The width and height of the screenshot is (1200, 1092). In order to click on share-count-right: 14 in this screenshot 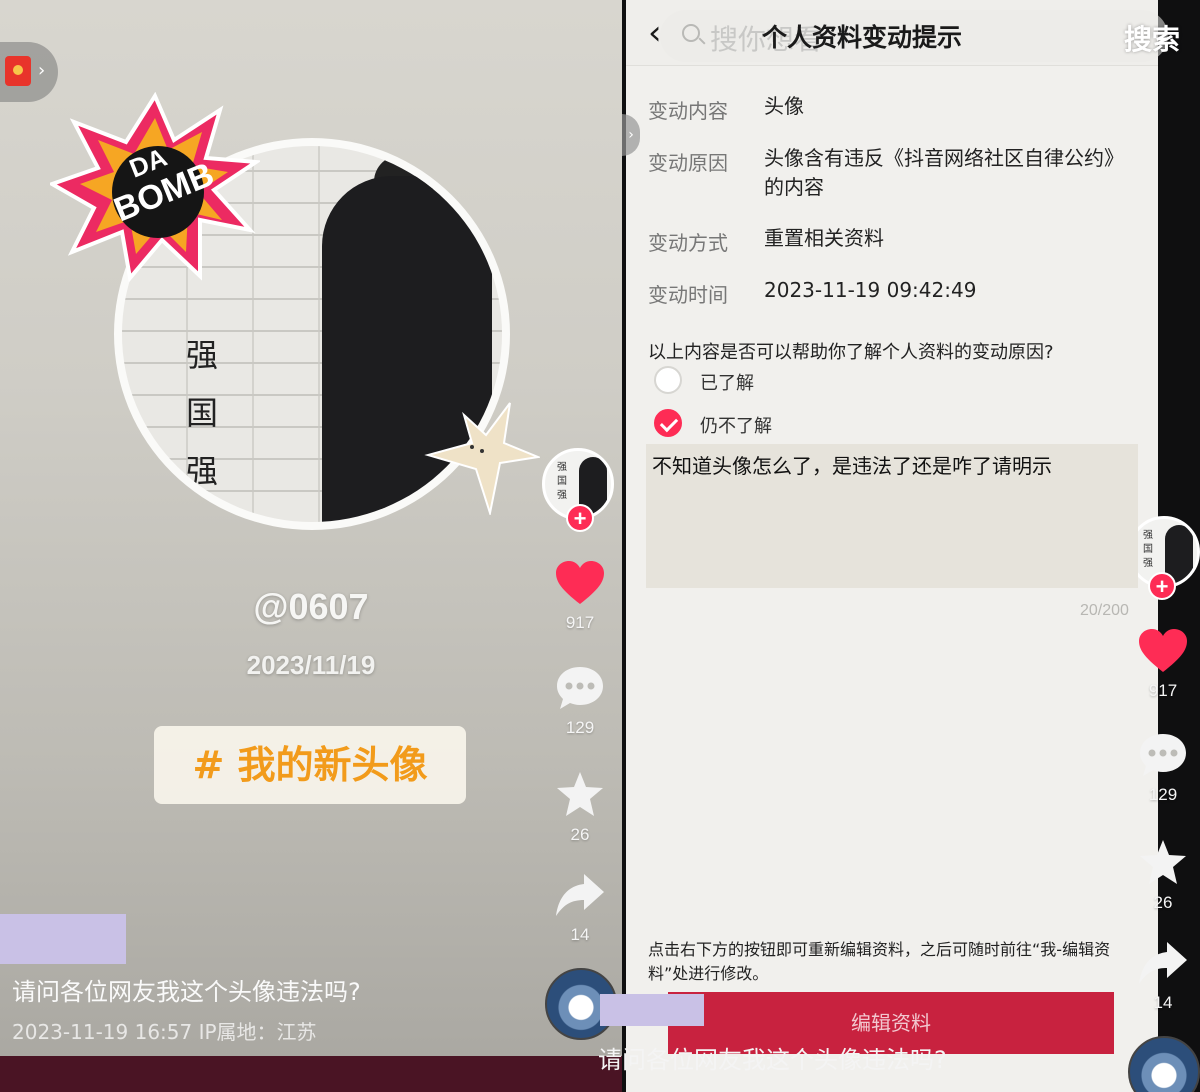, I will do `click(1163, 1002)`.